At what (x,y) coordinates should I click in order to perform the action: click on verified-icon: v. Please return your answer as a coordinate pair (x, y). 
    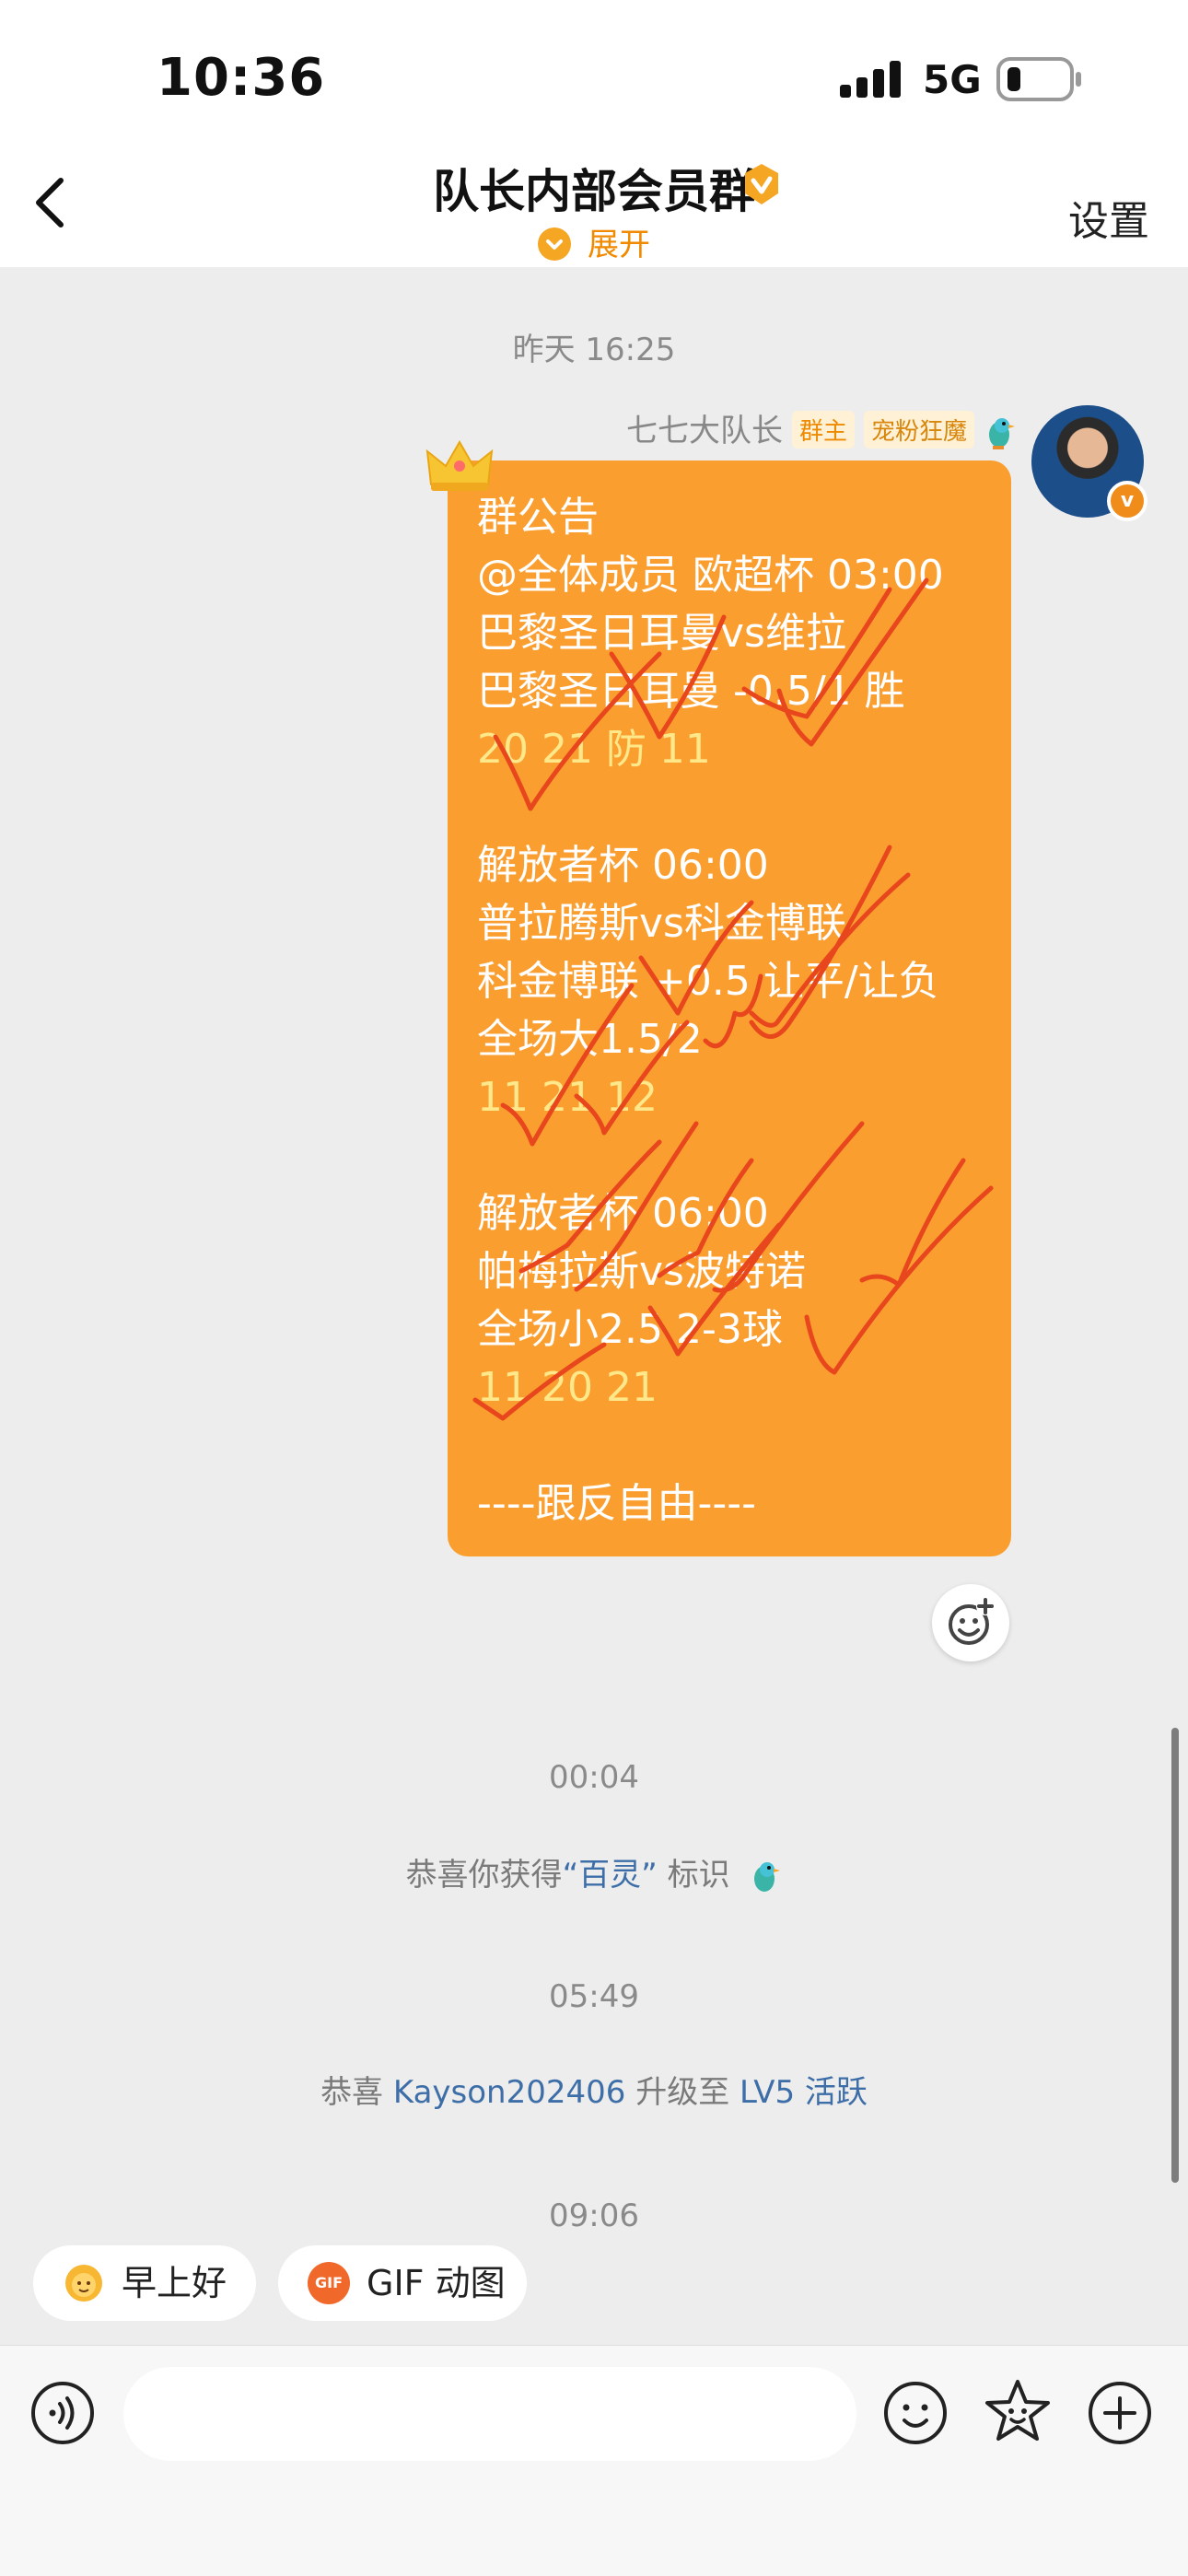
    Looking at the image, I should click on (1127, 501).